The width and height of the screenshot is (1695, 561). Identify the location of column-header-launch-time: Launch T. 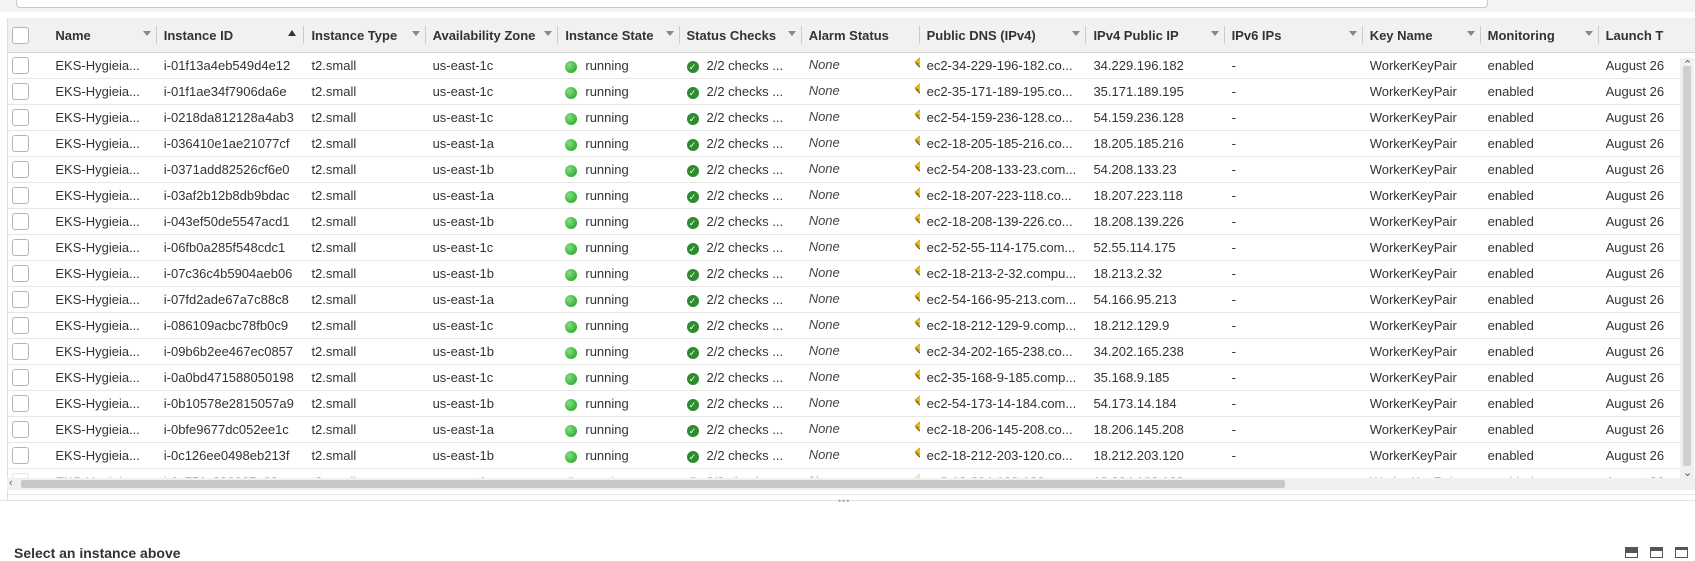
(1646, 35).